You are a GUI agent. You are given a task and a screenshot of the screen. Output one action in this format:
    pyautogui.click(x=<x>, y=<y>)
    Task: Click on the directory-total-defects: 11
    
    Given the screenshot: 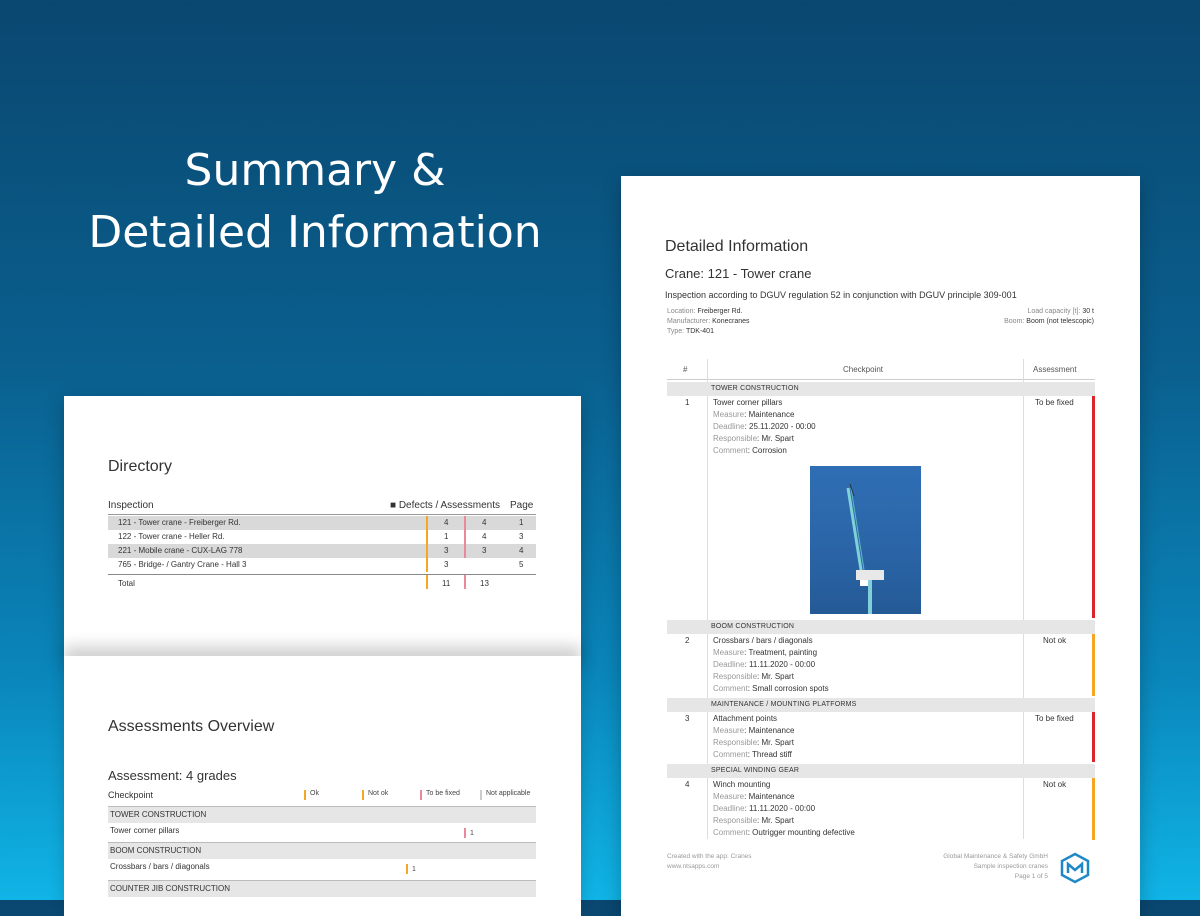 What is the action you would take?
    pyautogui.click(x=446, y=583)
    